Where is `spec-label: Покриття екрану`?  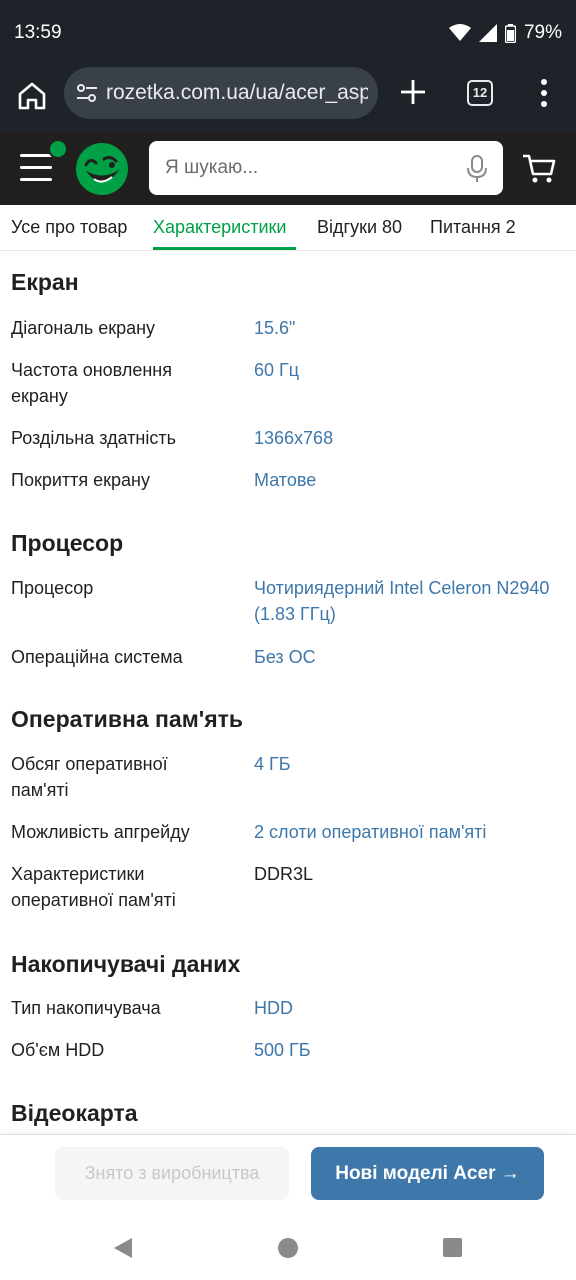
spec-label: Покриття екрану is located at coordinates (80, 480).